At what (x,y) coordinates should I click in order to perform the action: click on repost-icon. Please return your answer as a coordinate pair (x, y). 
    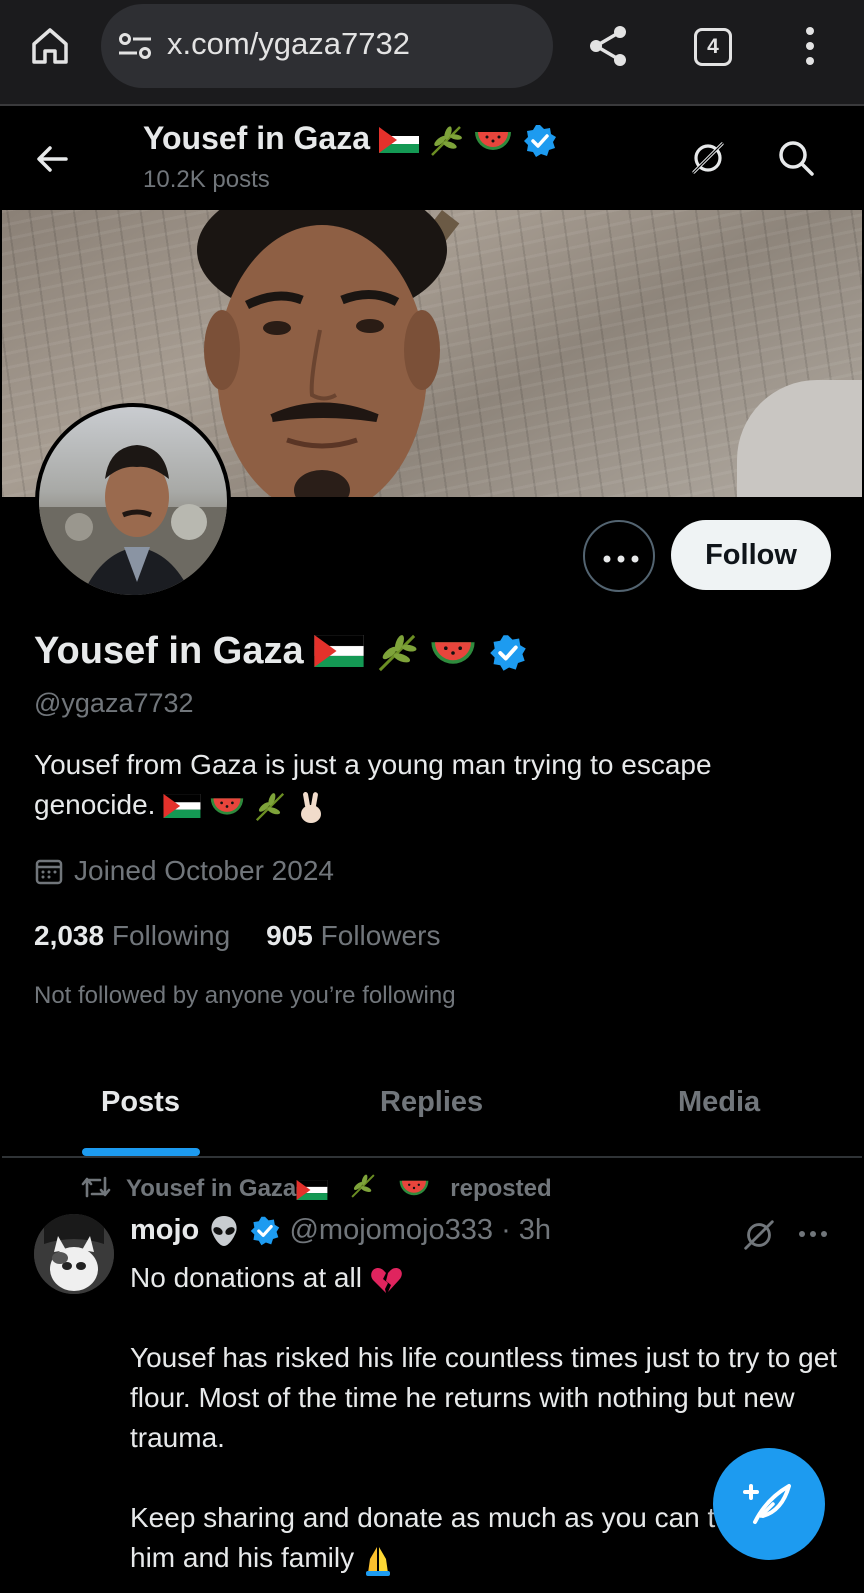
    Looking at the image, I should click on (96, 1187).